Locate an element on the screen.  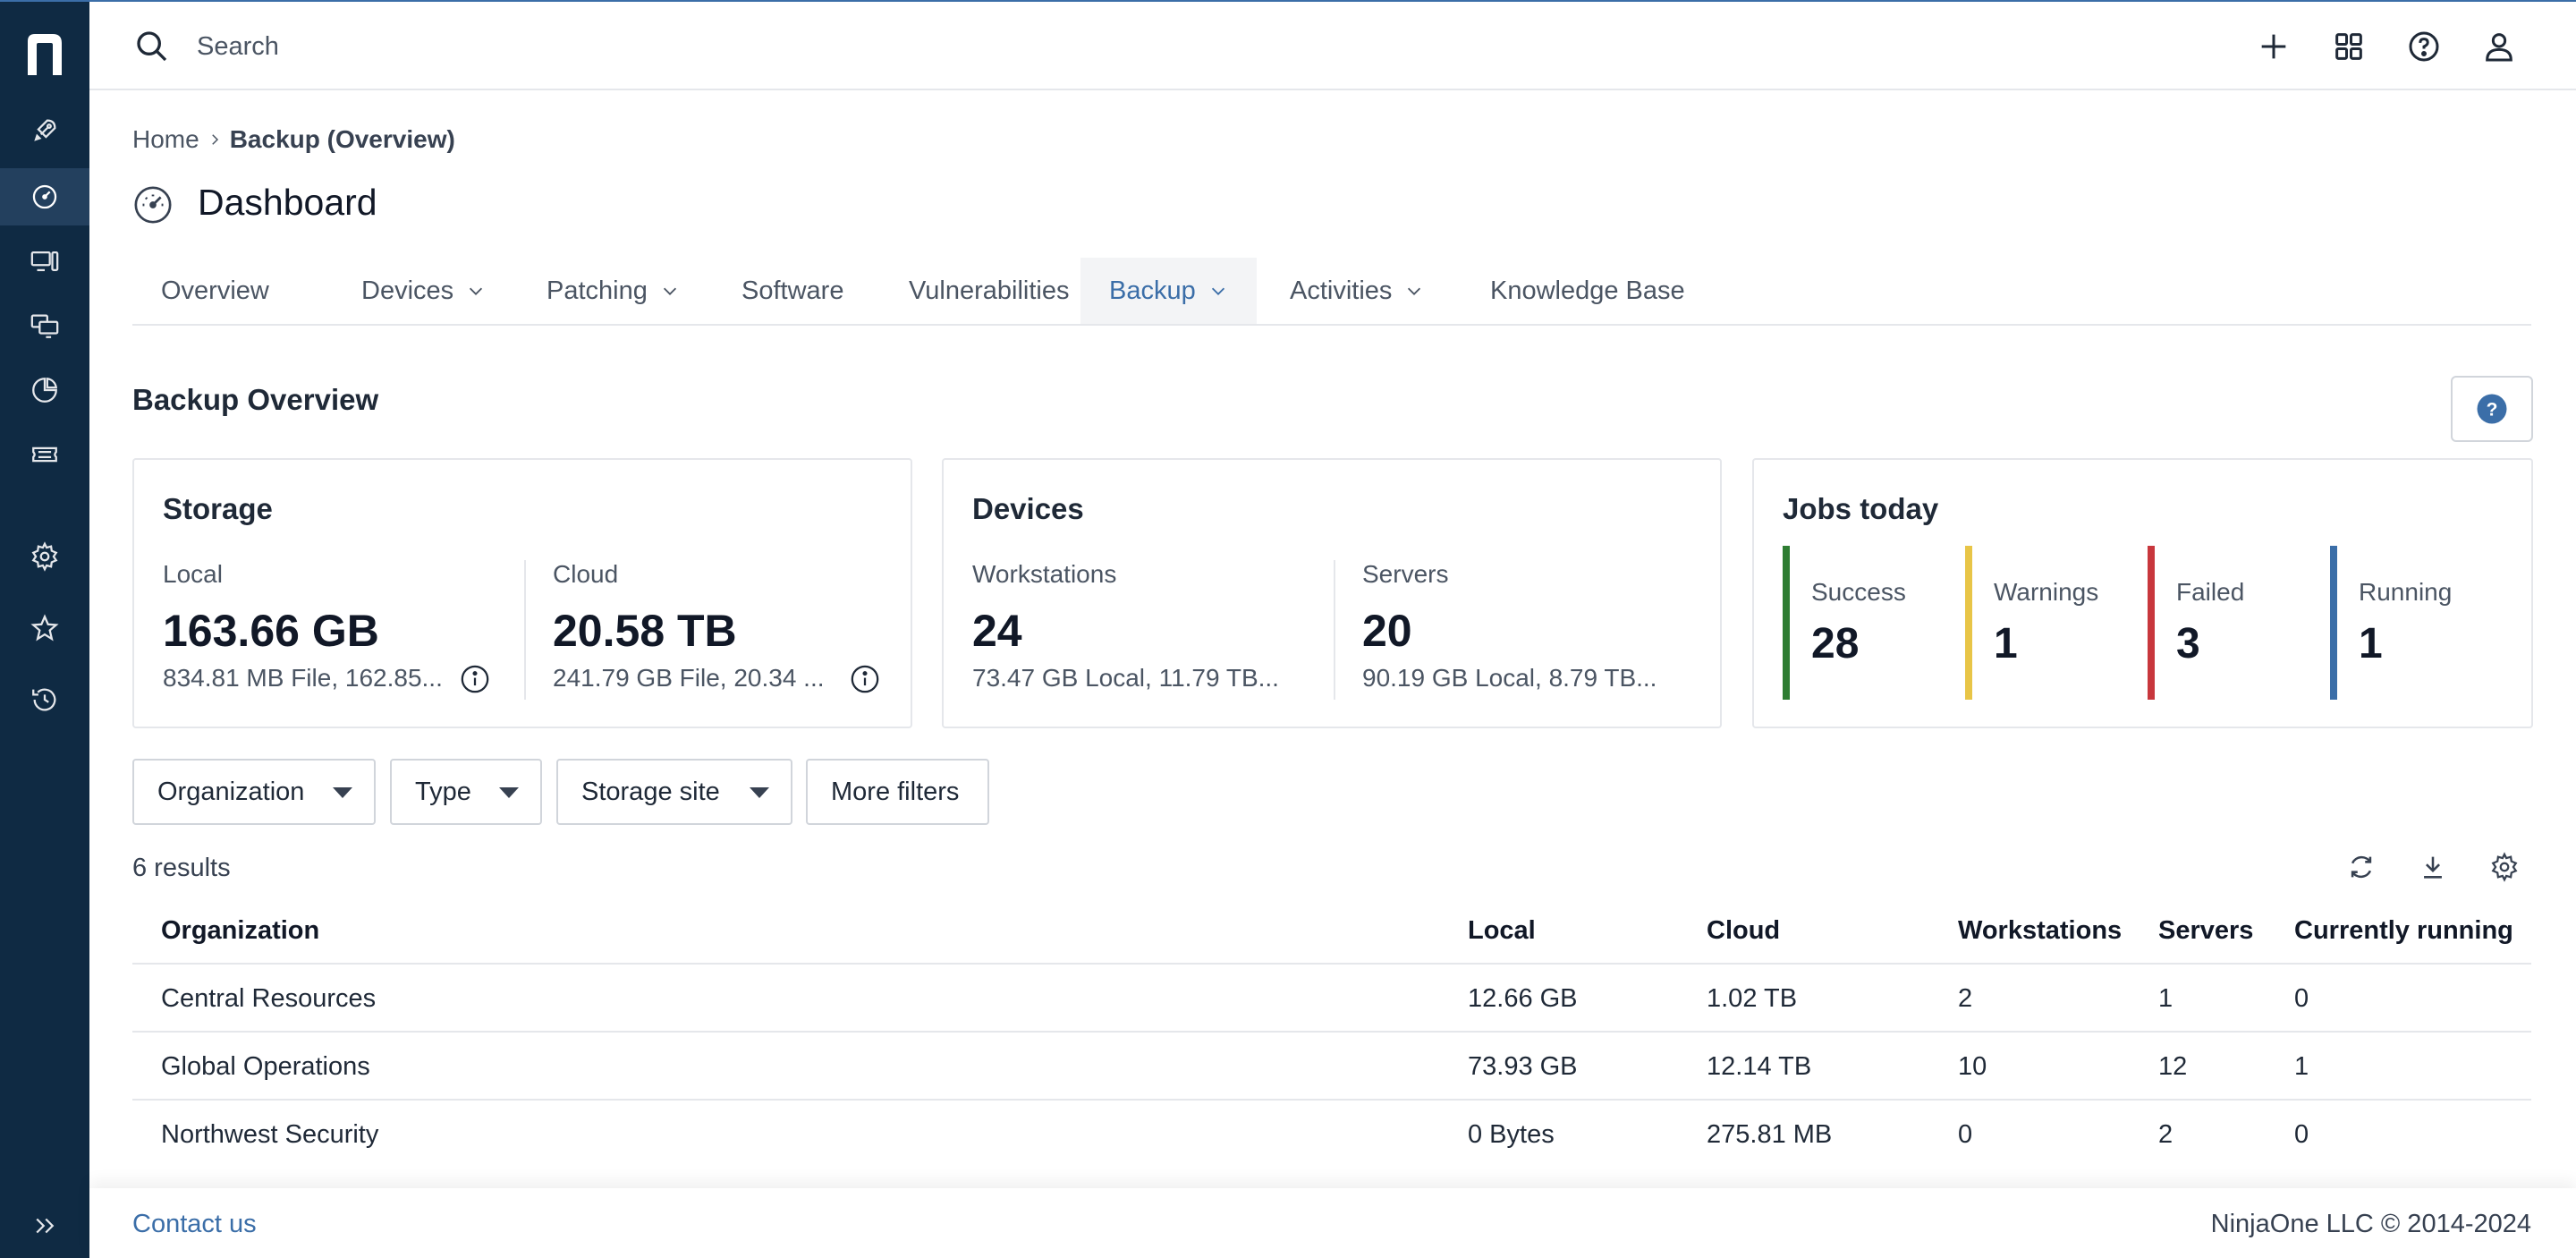
copyright: NinjaOne LLC © 2014-2024 is located at coordinates (2370, 1224).